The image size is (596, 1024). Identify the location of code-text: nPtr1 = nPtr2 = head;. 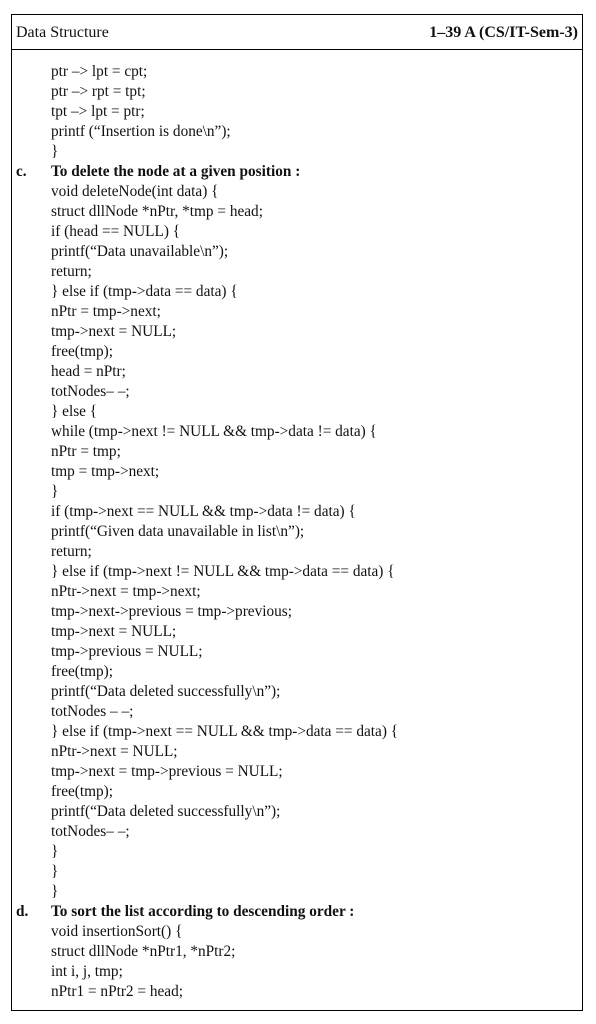
(117, 991).